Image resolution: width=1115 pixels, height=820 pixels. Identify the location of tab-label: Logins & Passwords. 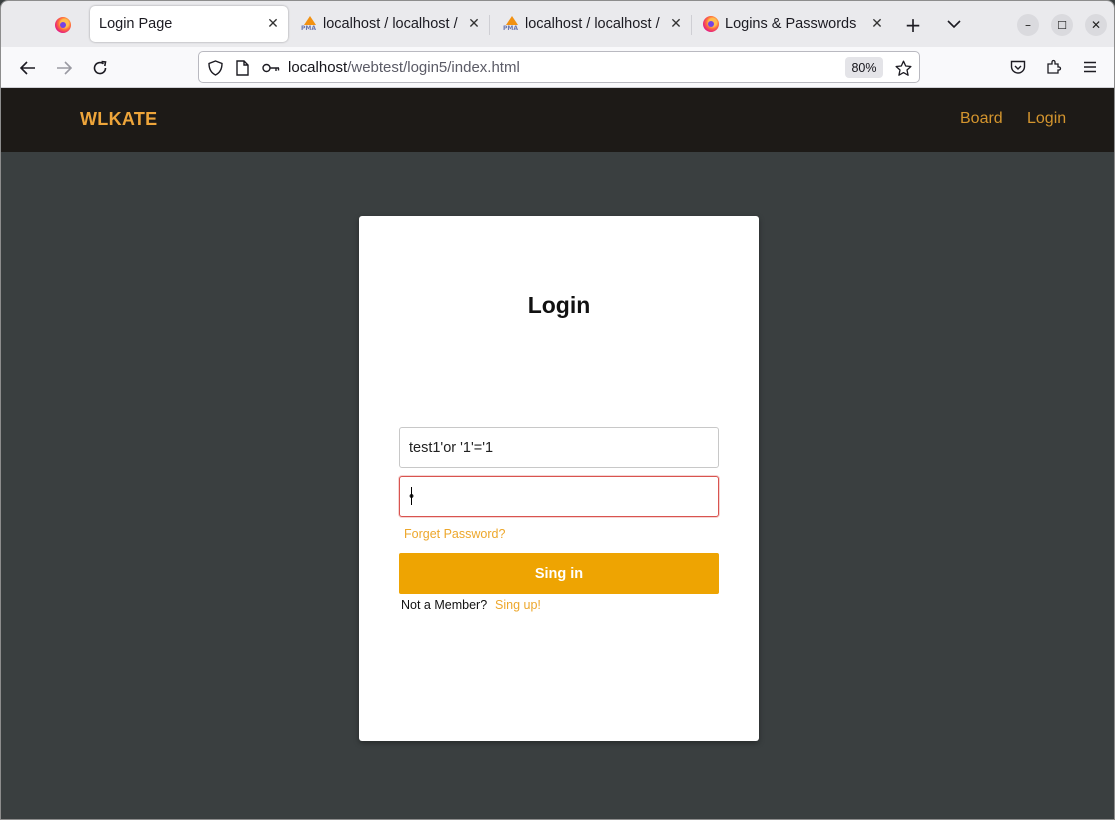
(791, 24).